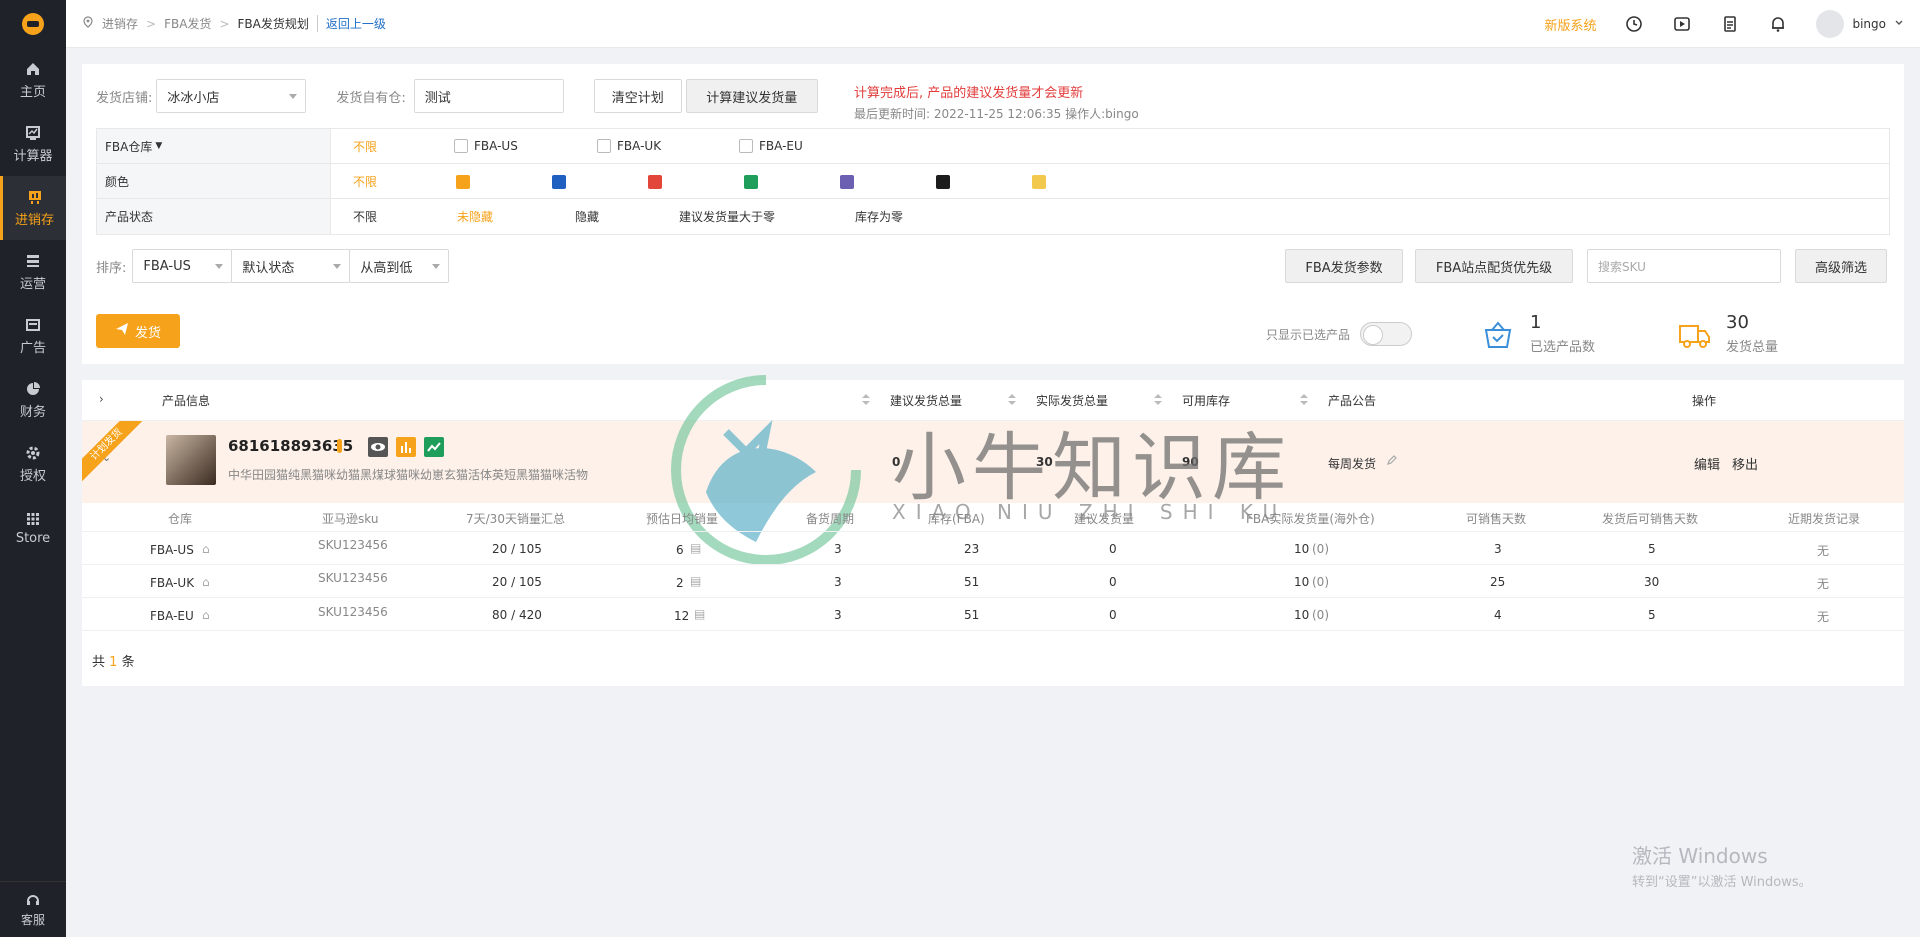 The height and width of the screenshot is (937, 1920). I want to click on sidebar-item-inventory: 进销存, so click(33, 208).